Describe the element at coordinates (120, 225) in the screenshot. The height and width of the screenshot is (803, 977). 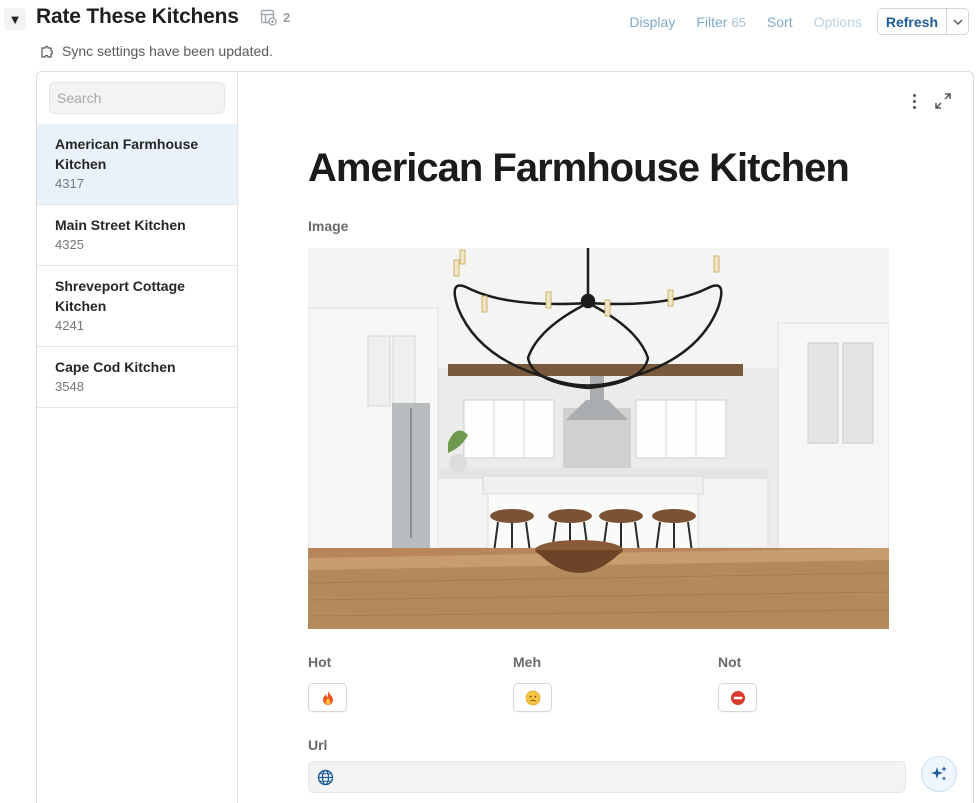
I see `list-item-title: Main Street Kitchen` at that location.